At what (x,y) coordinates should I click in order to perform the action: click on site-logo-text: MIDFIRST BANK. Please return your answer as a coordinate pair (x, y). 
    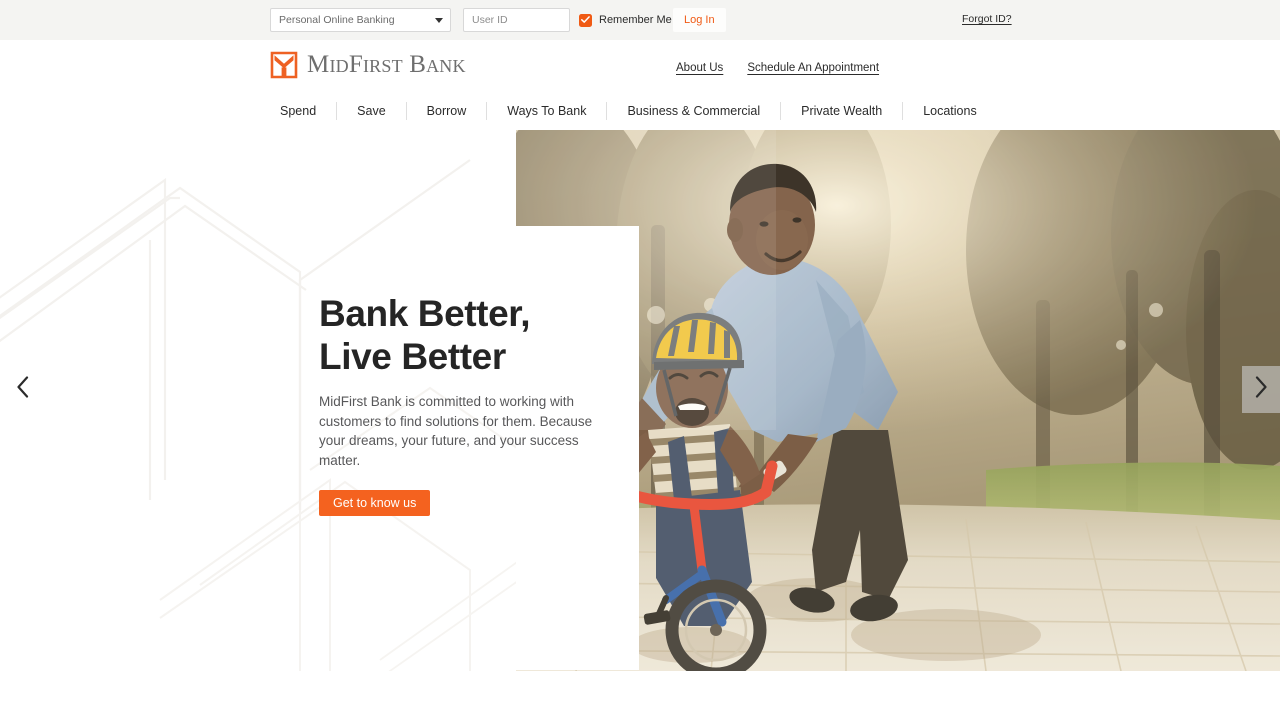
    Looking at the image, I should click on (386, 64).